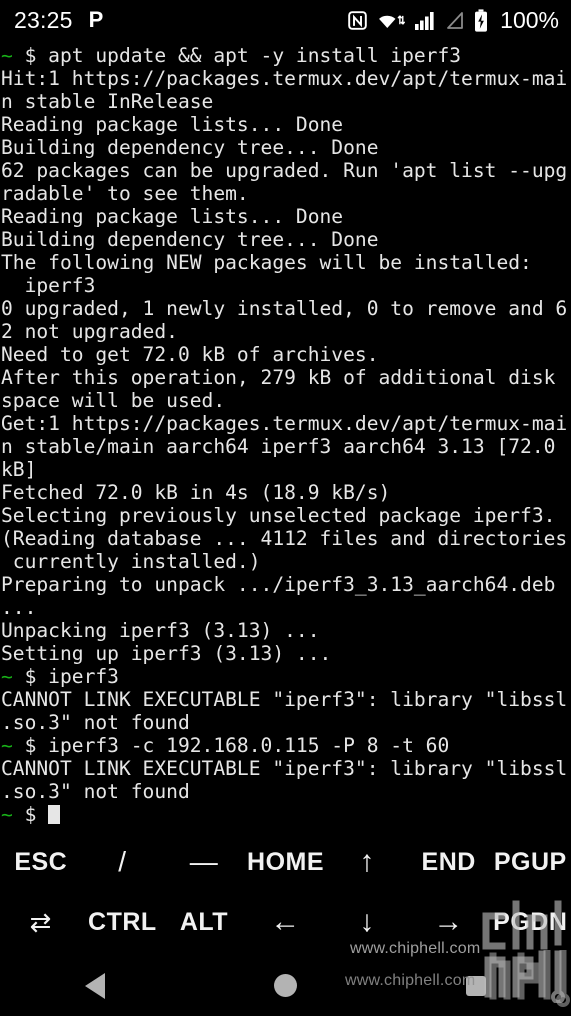 The width and height of the screenshot is (571, 1016). I want to click on terminal-line-text: n stable InRelease, so click(107, 101).